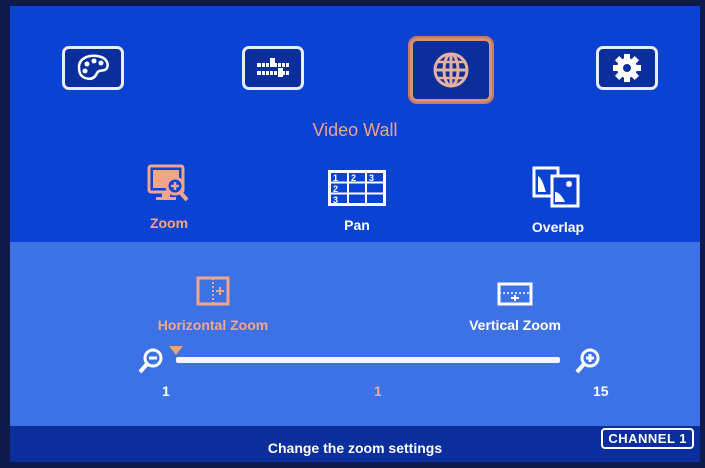  I want to click on status-message: Change the zoom settings, so click(355, 448).